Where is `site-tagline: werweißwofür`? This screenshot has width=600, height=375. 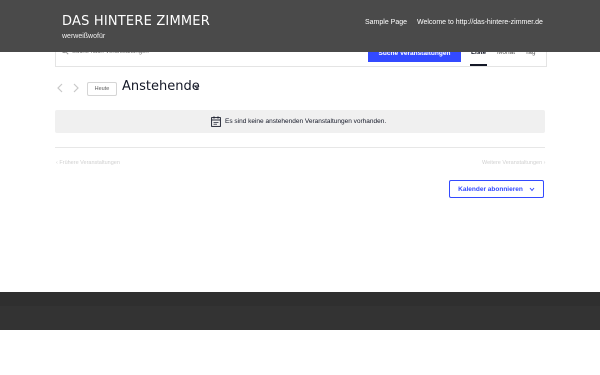 site-tagline: werweißwofür is located at coordinates (84, 36).